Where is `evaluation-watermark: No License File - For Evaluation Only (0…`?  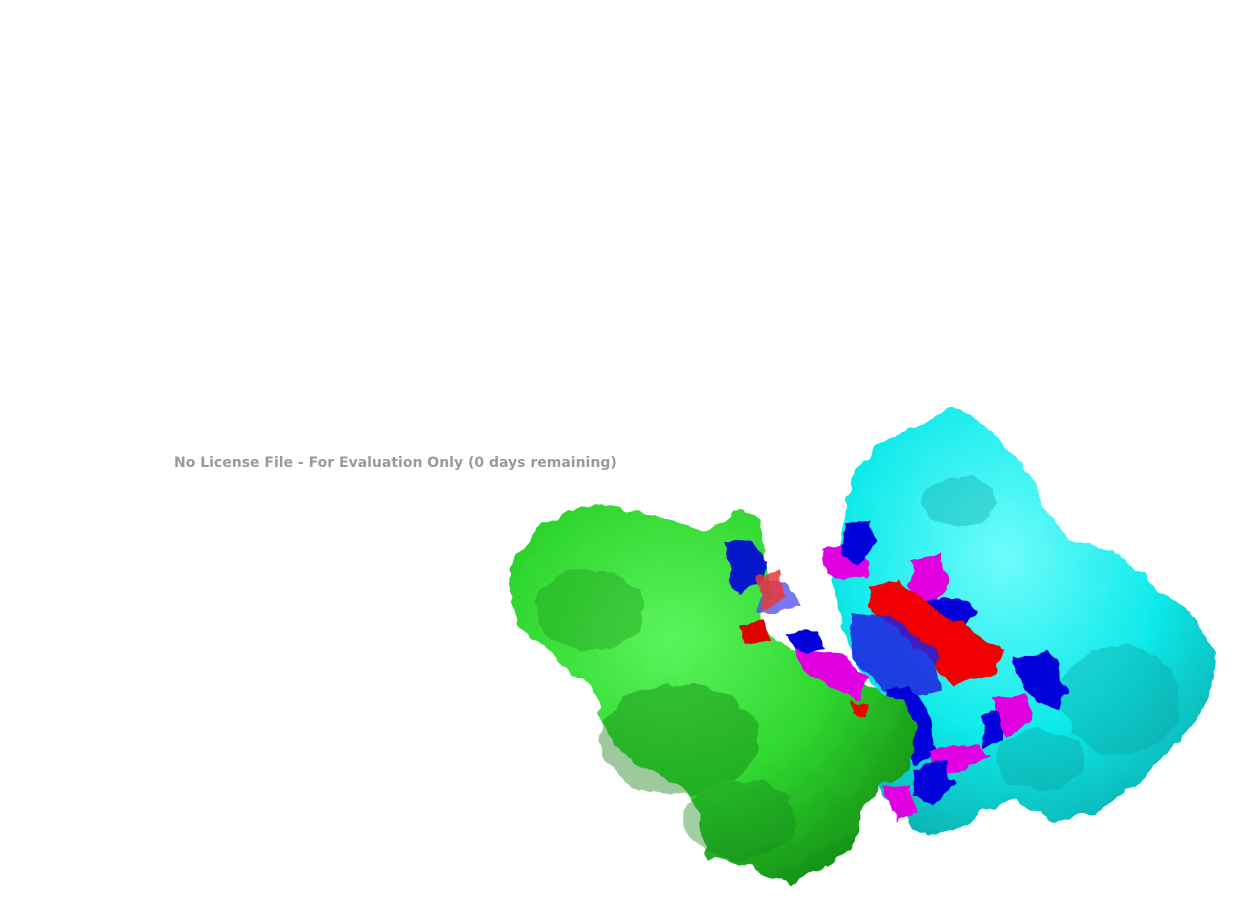
evaluation-watermark: No License File - For Evaluation Only (0… is located at coordinates (395, 463).